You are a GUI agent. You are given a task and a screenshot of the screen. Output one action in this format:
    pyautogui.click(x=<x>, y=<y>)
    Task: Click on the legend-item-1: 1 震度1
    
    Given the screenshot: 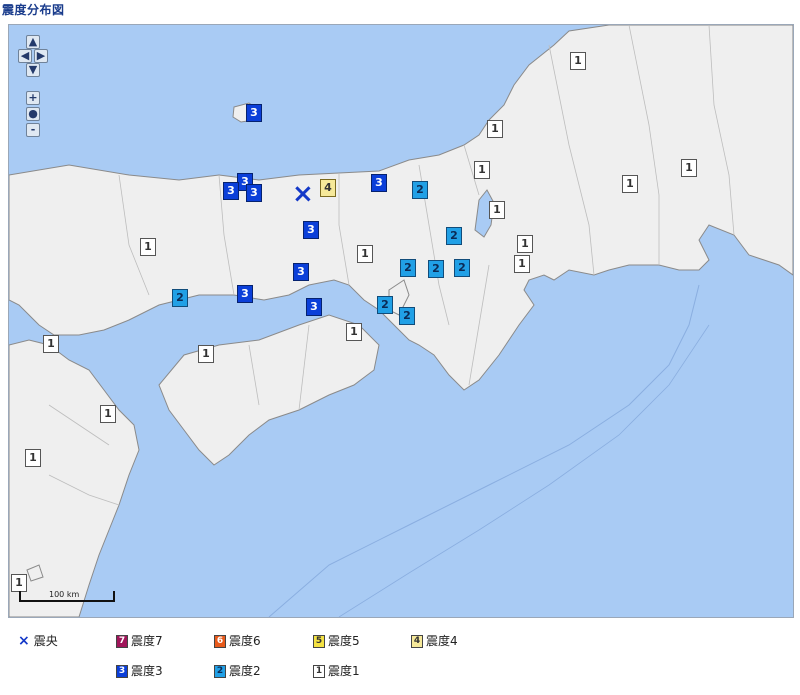 What is the action you would take?
    pyautogui.click(x=336, y=671)
    